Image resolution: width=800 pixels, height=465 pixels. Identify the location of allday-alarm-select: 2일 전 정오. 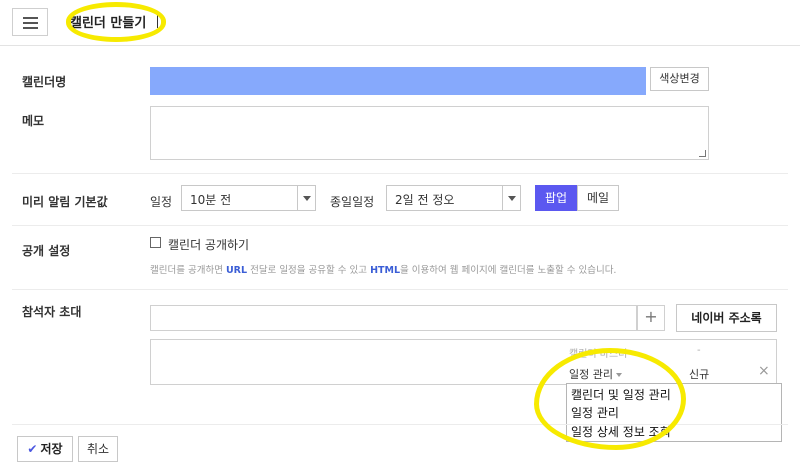
(453, 198).